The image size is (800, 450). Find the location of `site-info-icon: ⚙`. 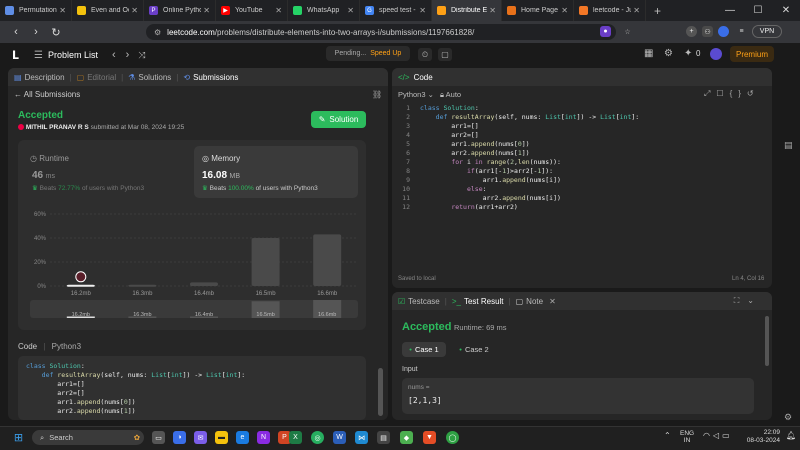

site-info-icon: ⚙ is located at coordinates (157, 32).